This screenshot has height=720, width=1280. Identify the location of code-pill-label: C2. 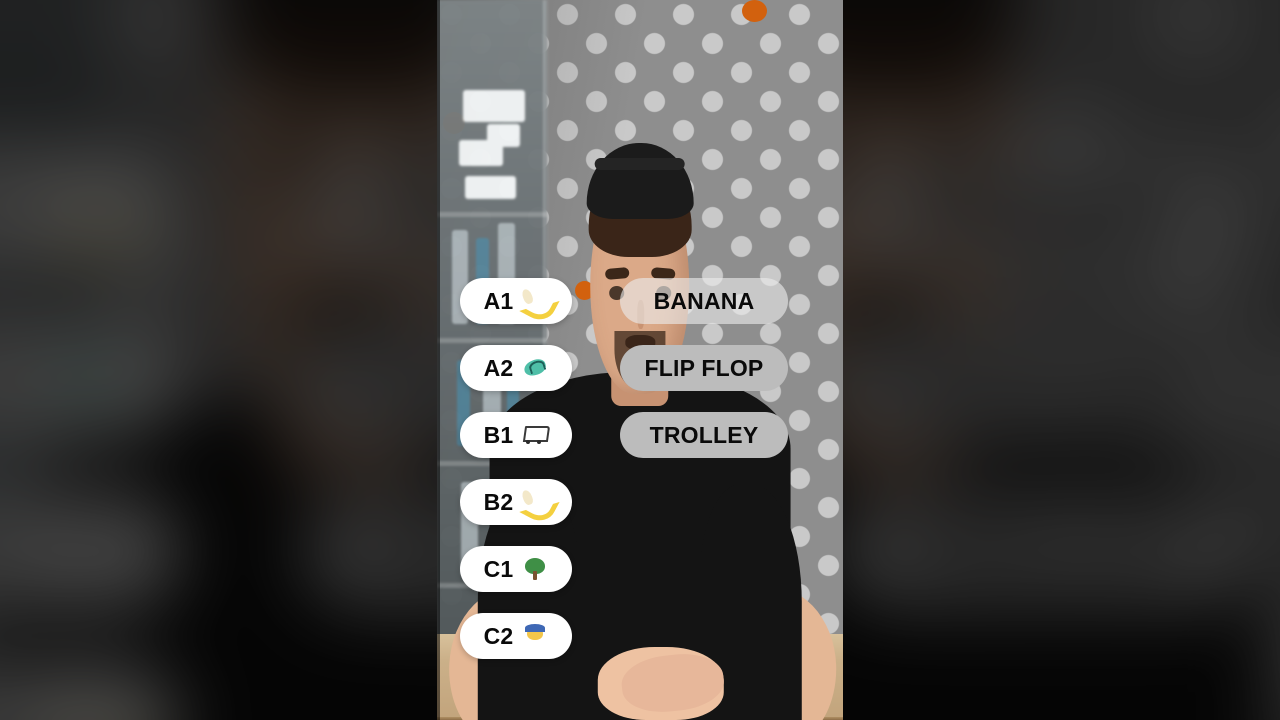
(498, 635).